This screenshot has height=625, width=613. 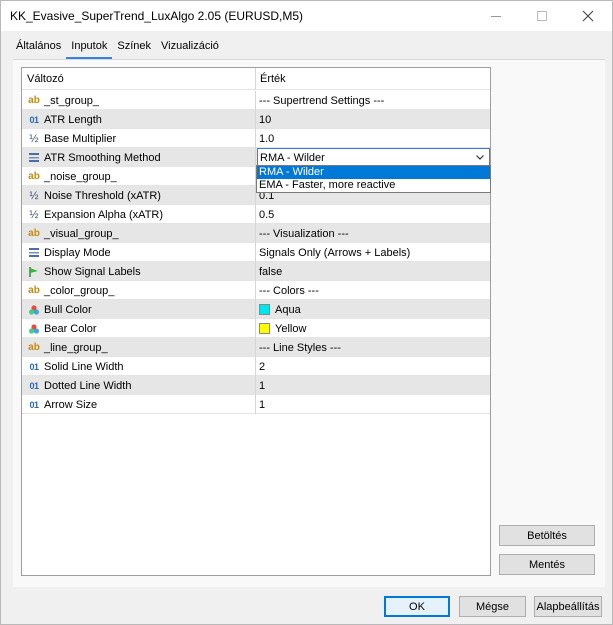 I want to click on value-cell: Aqua, so click(x=373, y=309).